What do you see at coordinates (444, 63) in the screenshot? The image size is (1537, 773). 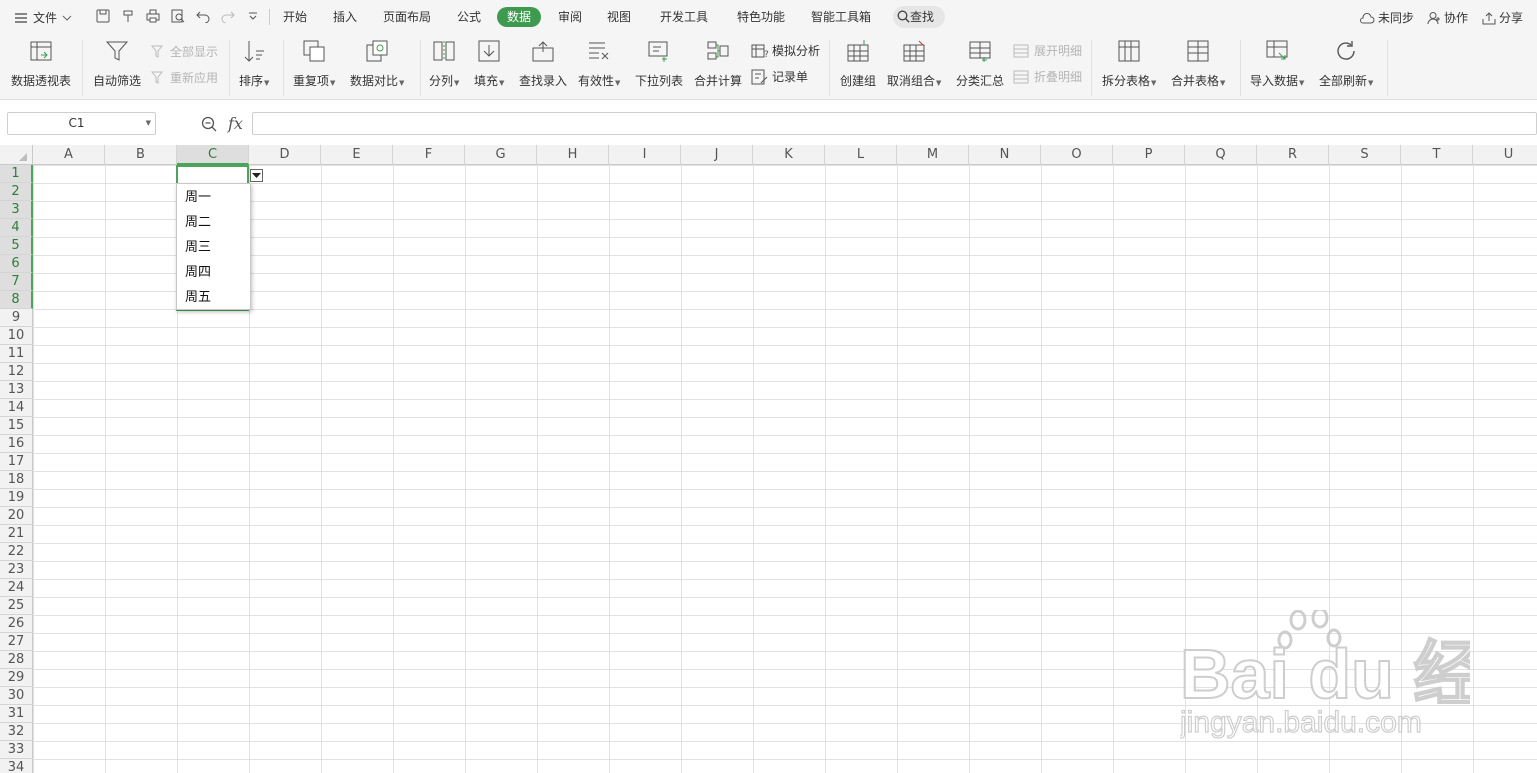 I see `split-column-button: 分列▼` at bounding box center [444, 63].